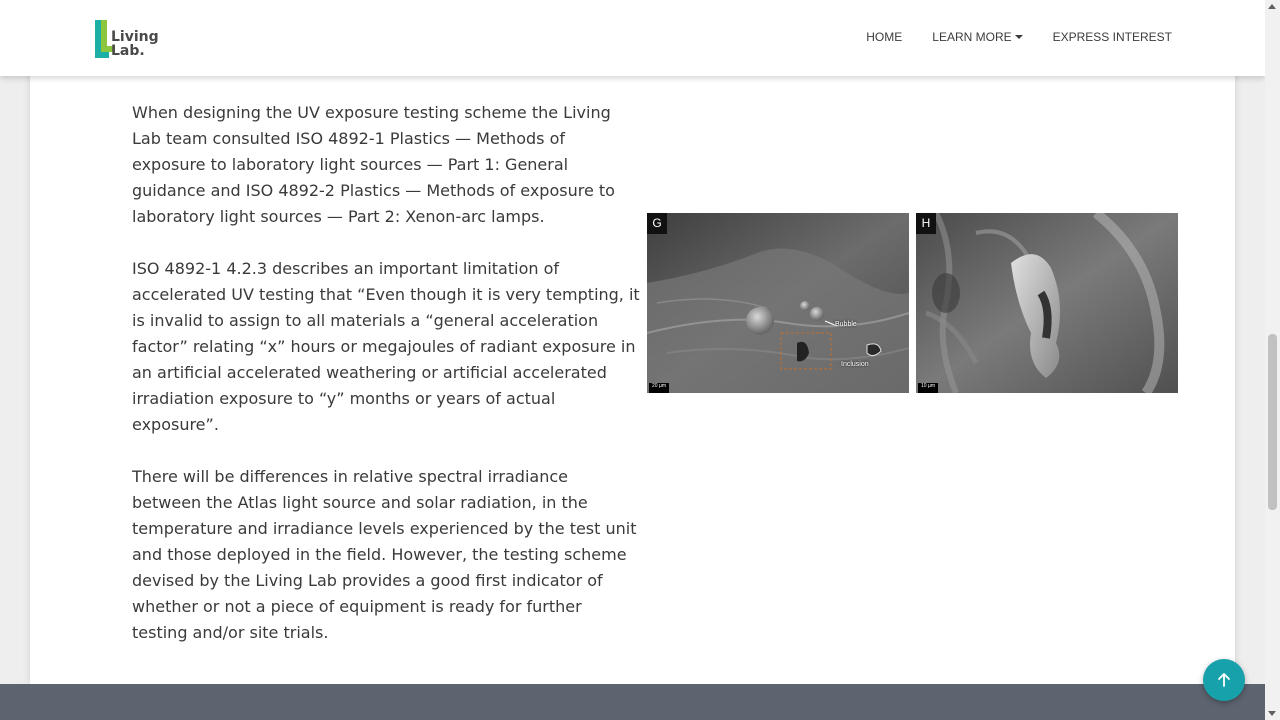 This screenshot has width=1280, height=720. What do you see at coordinates (1272, 713) in the screenshot?
I see `scroll-down-arrow-icon` at bounding box center [1272, 713].